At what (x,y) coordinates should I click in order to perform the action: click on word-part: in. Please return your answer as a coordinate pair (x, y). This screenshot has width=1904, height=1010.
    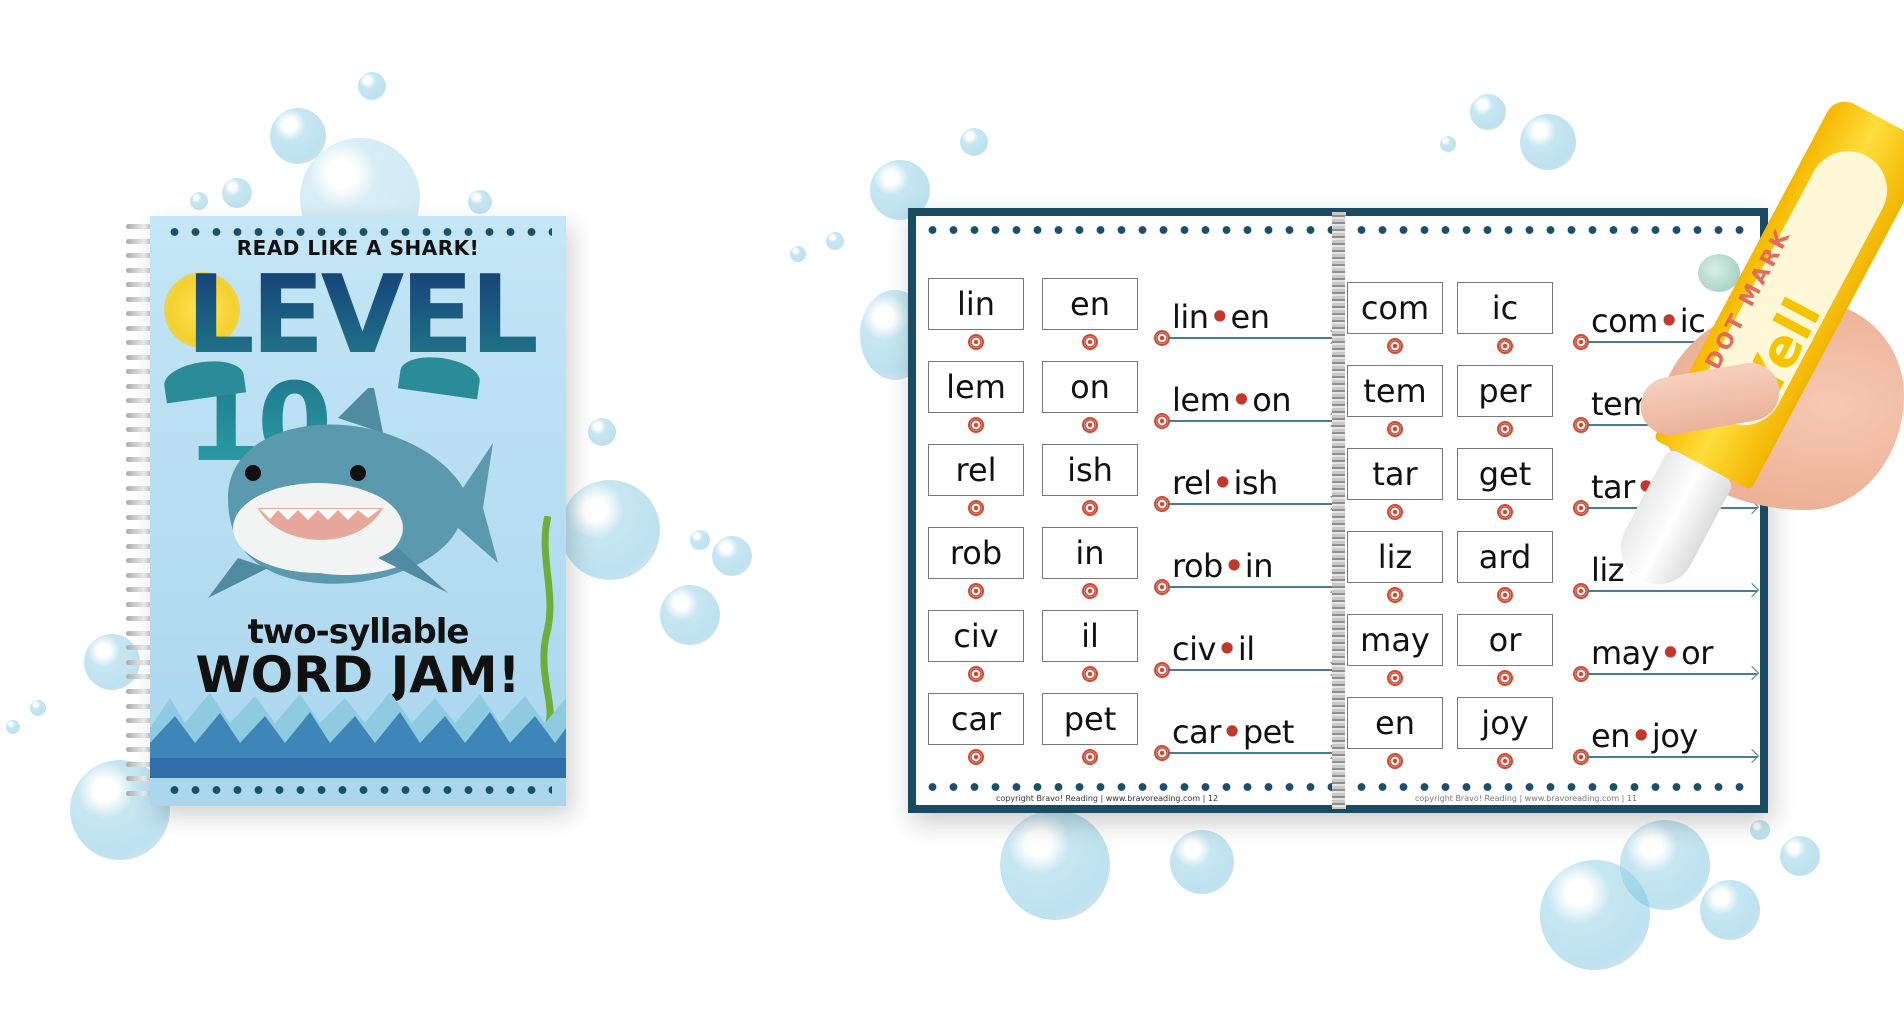
    Looking at the image, I should click on (1259, 566).